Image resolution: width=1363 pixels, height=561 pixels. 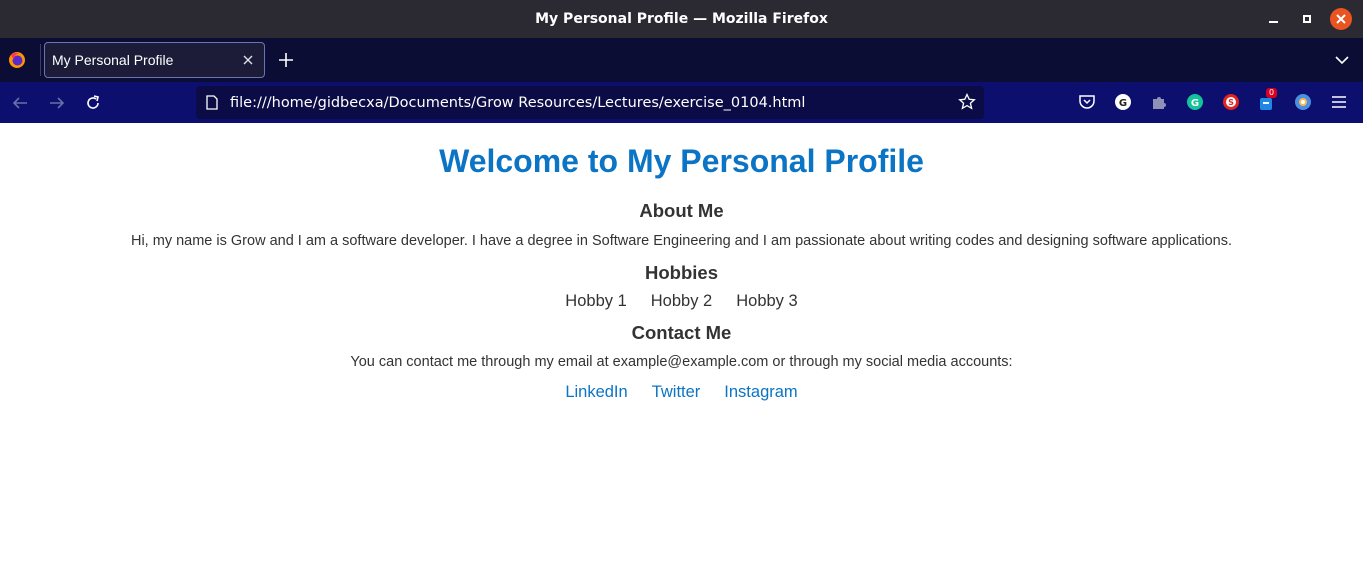 I want to click on social-links: LinkedIn Twitter Instagram, so click(x=681, y=392).